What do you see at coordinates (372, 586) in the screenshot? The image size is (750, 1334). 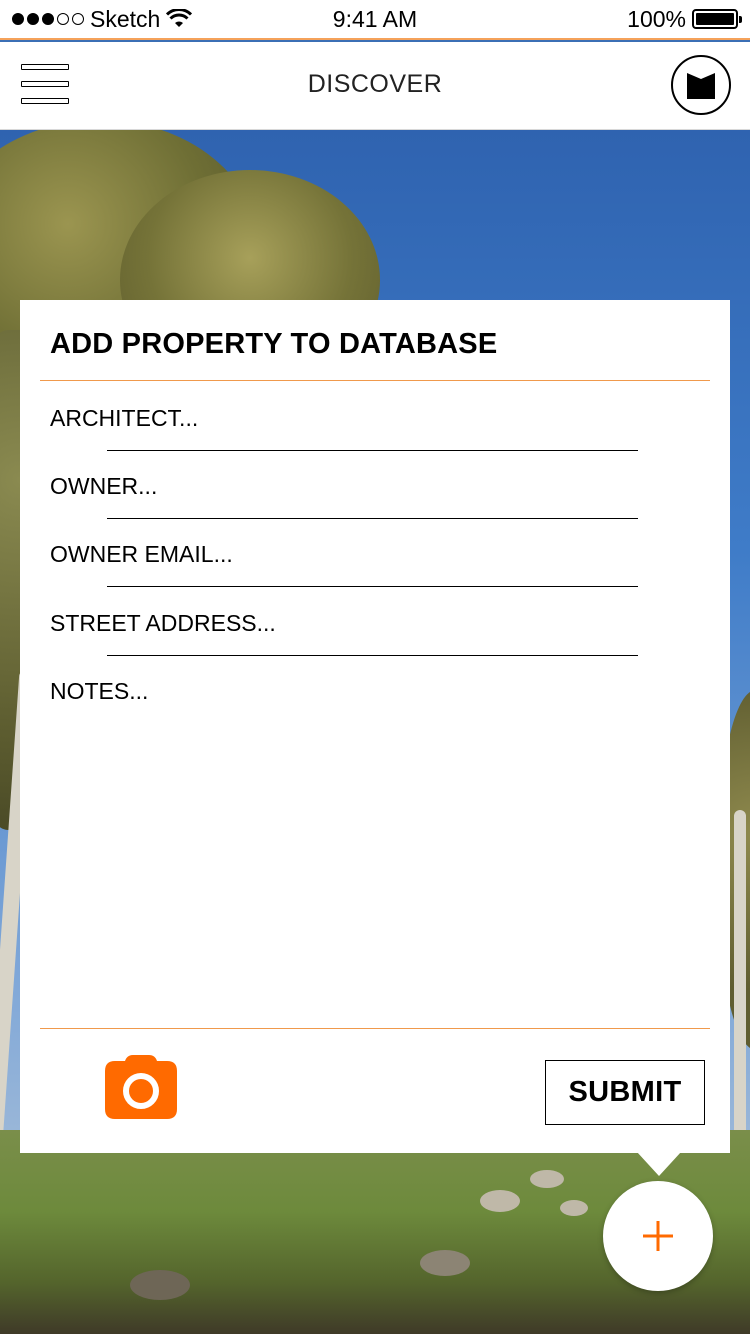 I see `owner-email-underline` at bounding box center [372, 586].